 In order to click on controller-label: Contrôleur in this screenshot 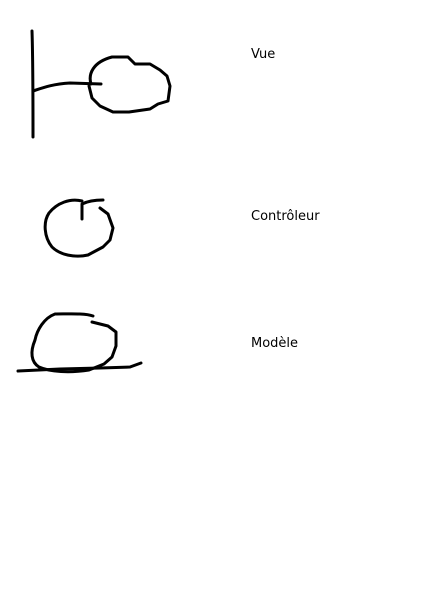, I will do `click(285, 216)`.